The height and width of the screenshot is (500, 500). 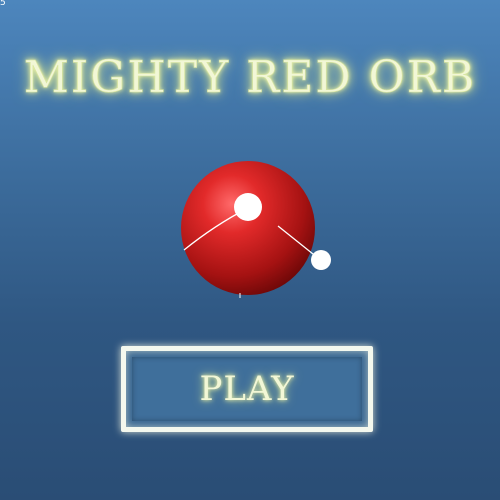 What do you see at coordinates (248, 228) in the screenshot?
I see `red-orb` at bounding box center [248, 228].